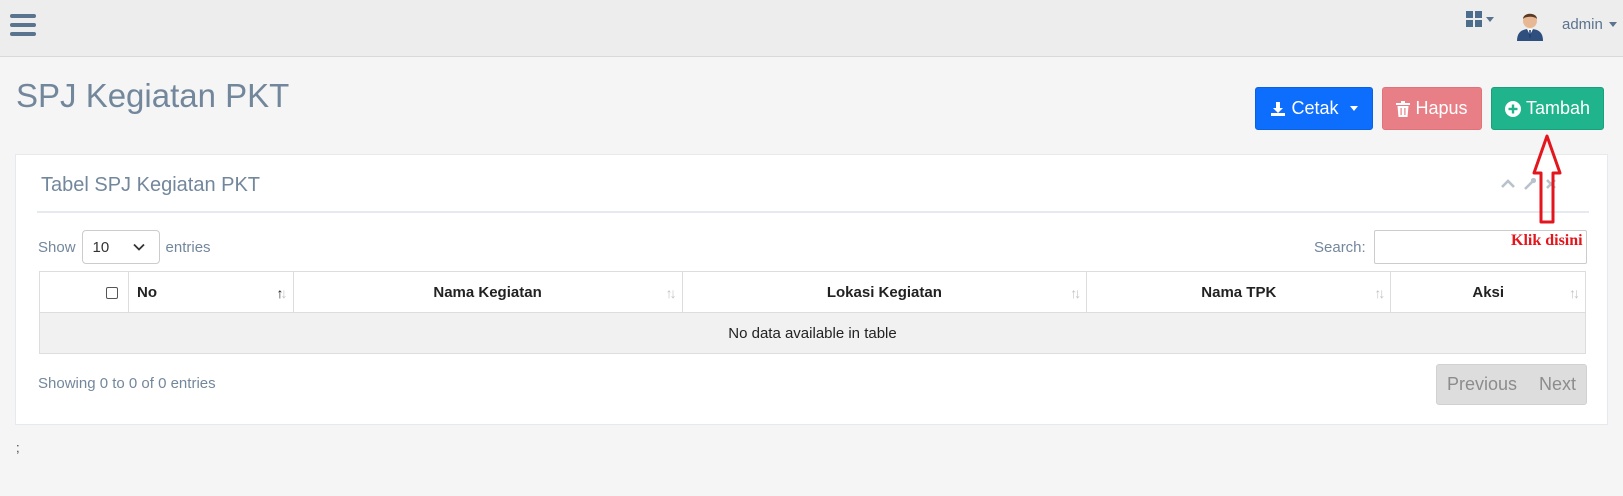  Describe the element at coordinates (1508, 184) in the screenshot. I see `chevron-up-icon` at that location.